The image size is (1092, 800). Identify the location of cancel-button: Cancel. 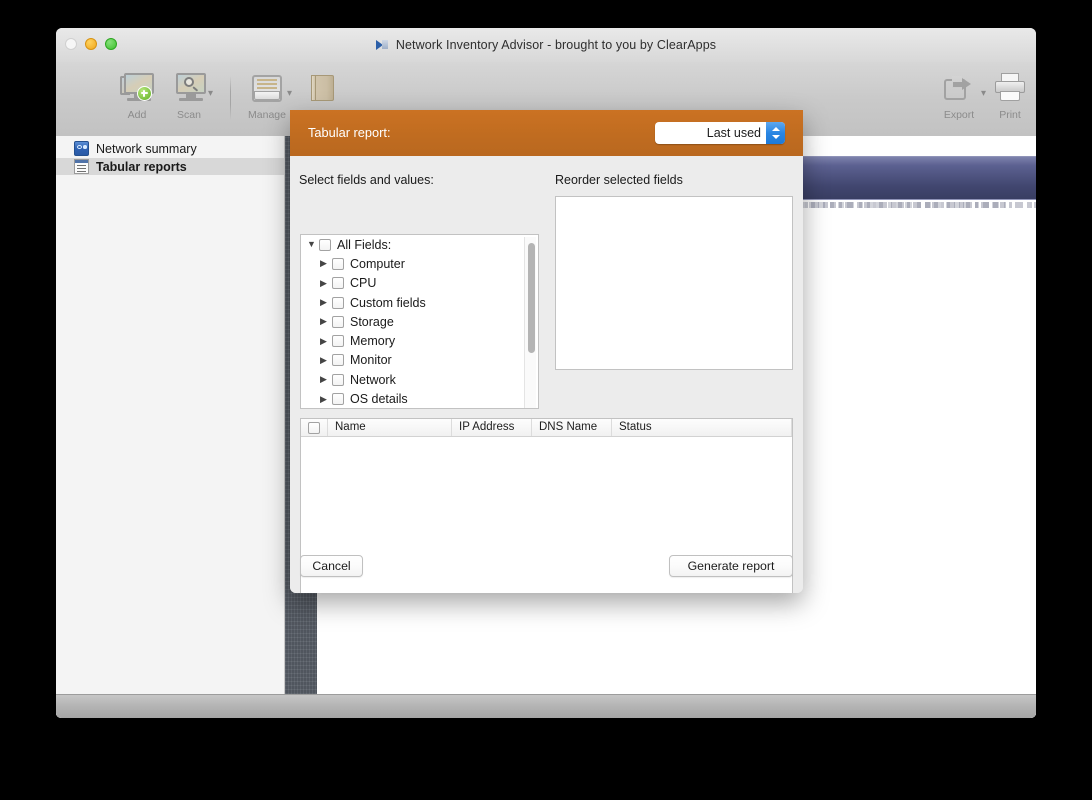
(331, 566).